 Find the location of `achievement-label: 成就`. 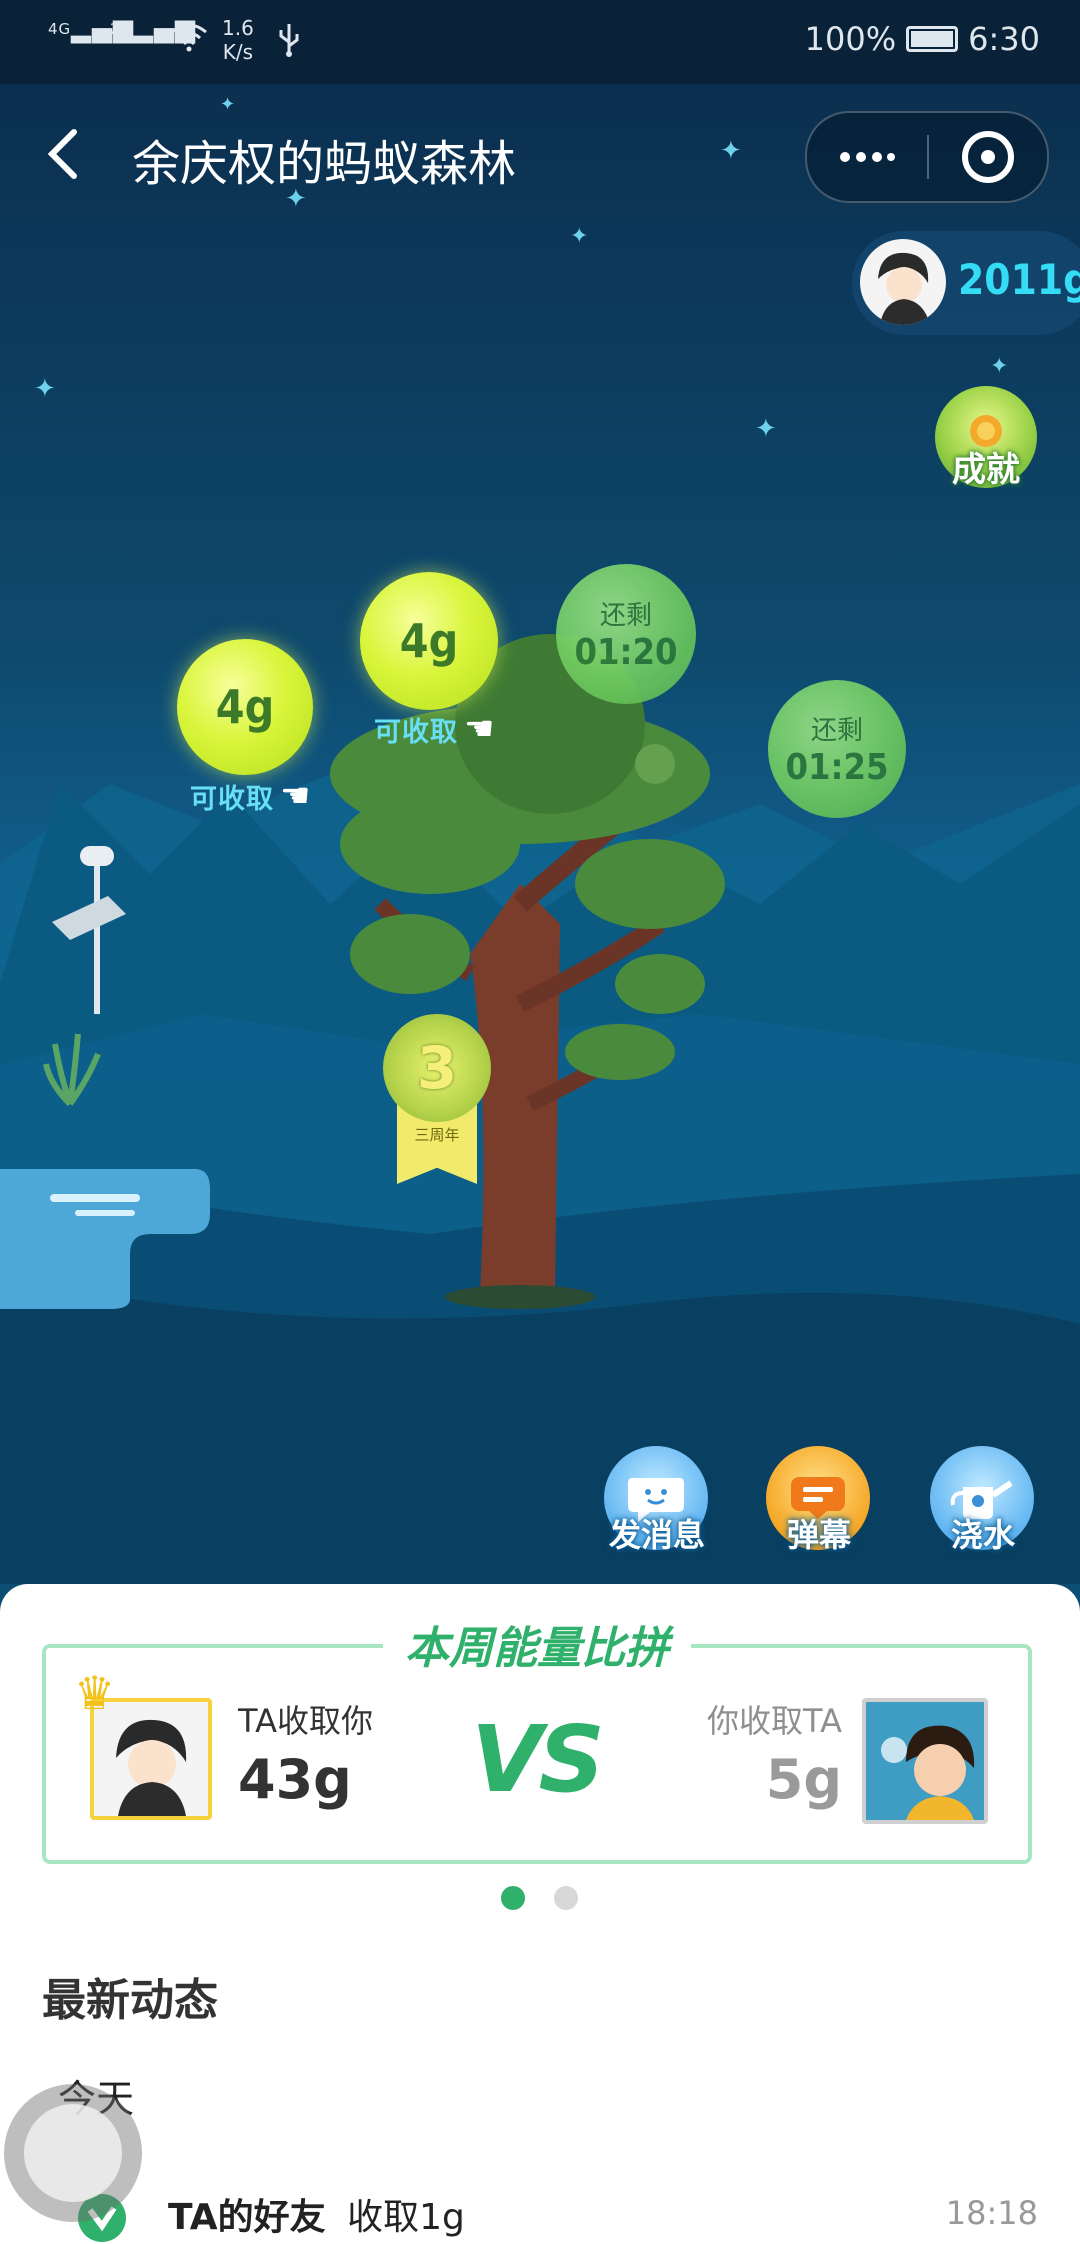

achievement-label: 成就 is located at coordinates (986, 470).